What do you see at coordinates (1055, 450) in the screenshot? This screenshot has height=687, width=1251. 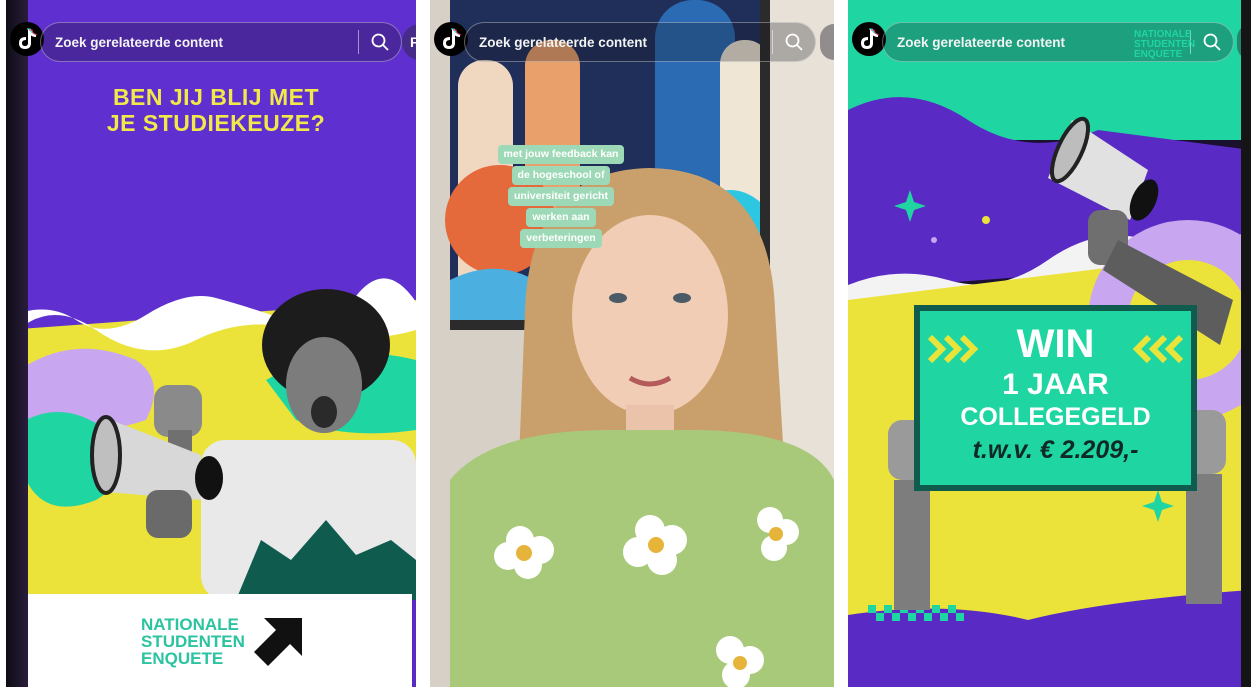 I see `sign-line-4: t.w.v. € 2.209,-` at bounding box center [1055, 450].